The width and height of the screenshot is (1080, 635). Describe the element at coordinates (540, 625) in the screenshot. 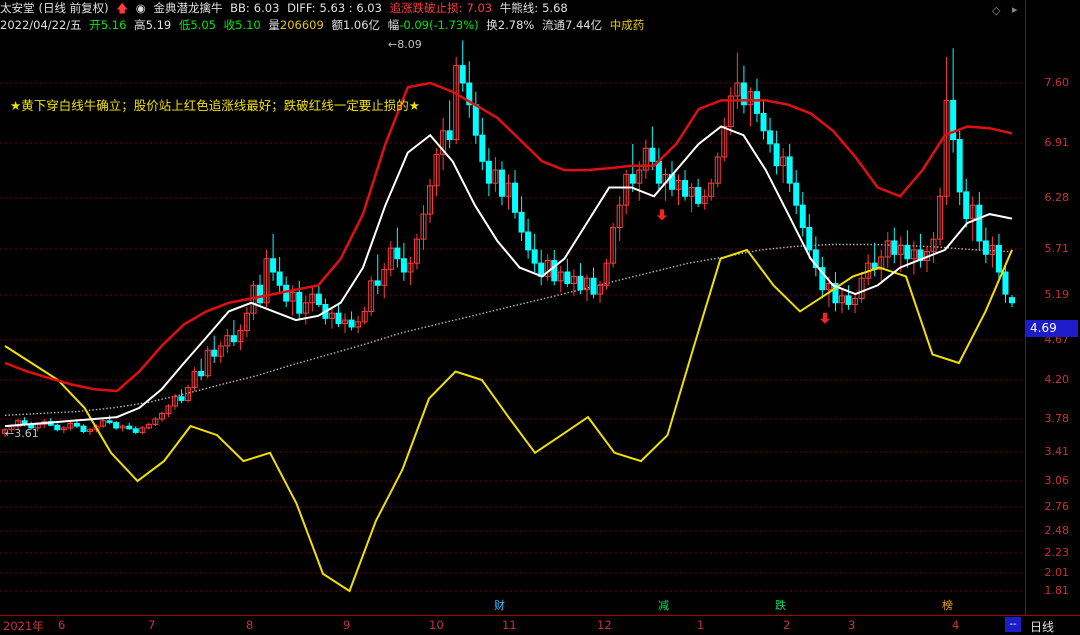

I see `time-axis: 2021年 6 7 8 9 10 11 12 1 2 3 4 -- 日线` at that location.